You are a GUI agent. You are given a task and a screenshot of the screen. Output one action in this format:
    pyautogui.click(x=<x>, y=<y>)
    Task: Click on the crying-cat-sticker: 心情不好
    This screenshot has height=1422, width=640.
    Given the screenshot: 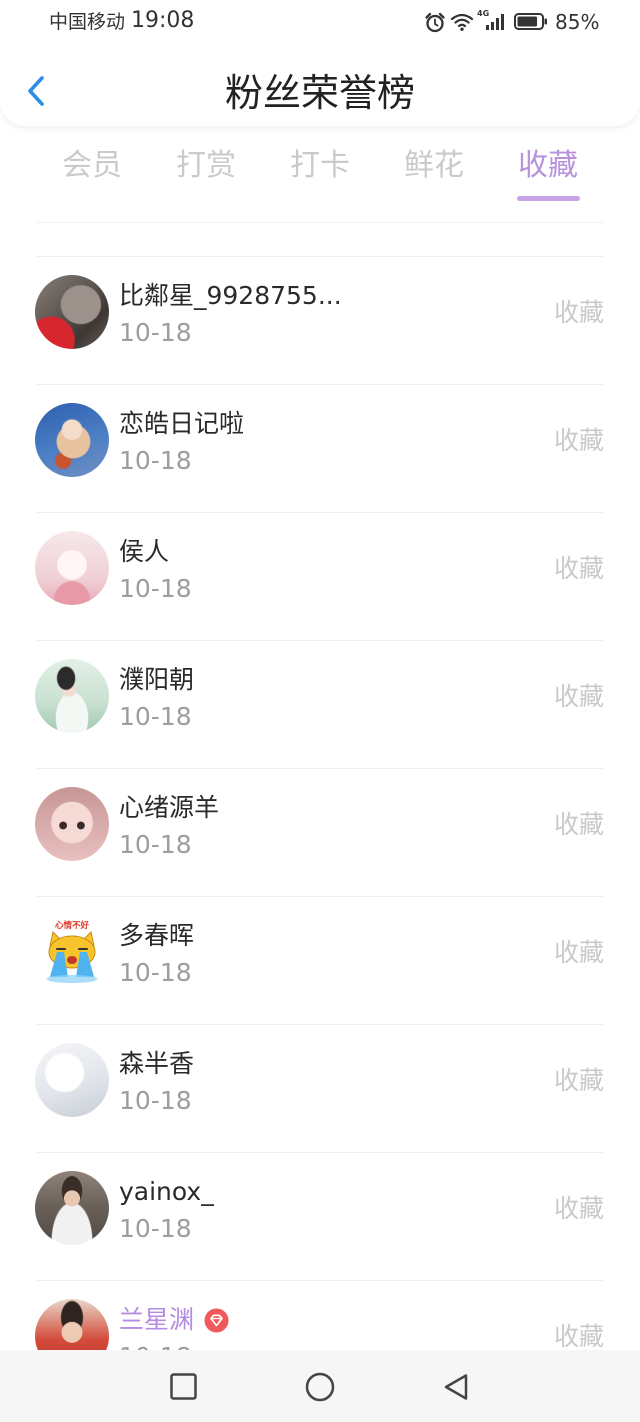 What is the action you would take?
    pyautogui.click(x=72, y=951)
    